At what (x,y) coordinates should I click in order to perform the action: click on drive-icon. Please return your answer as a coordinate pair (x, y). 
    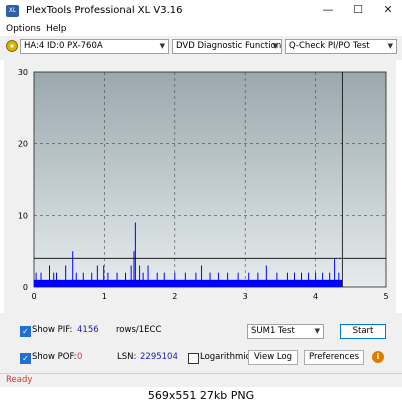
    Looking at the image, I should click on (12, 46).